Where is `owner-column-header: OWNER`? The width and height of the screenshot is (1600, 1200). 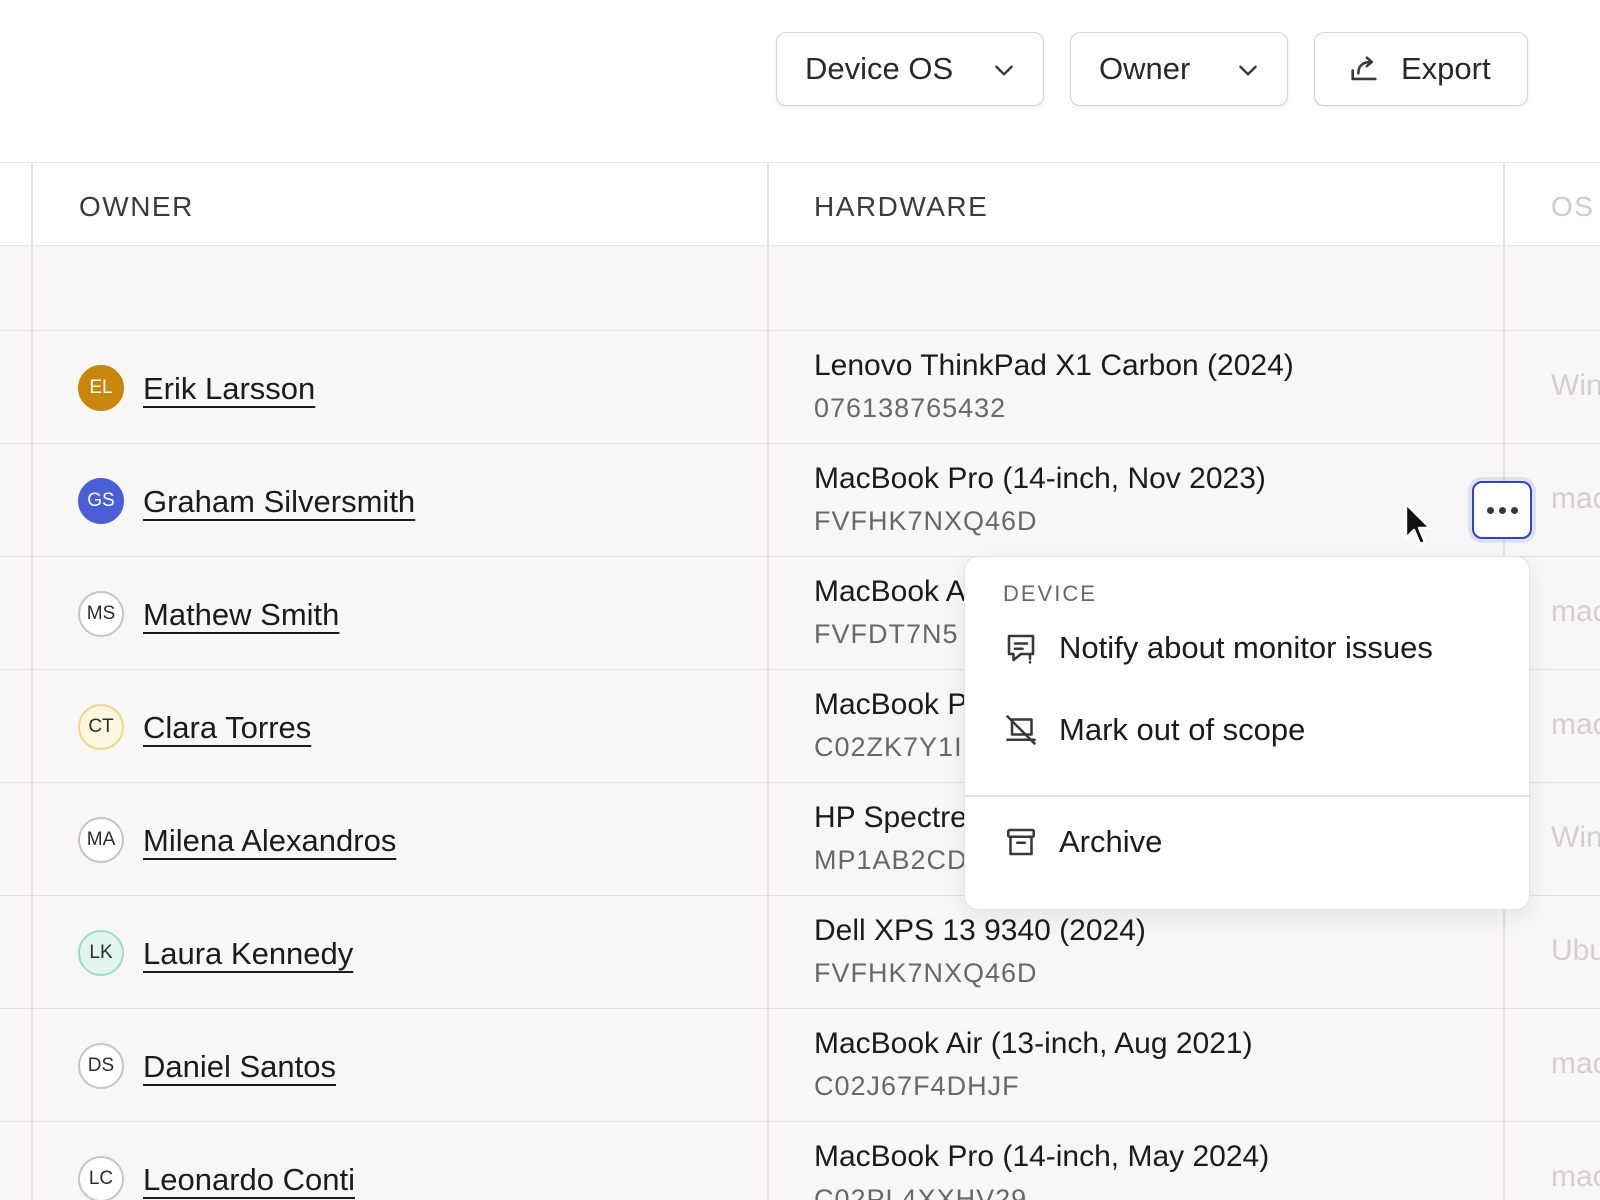
owner-column-header: OWNER is located at coordinates (136, 207).